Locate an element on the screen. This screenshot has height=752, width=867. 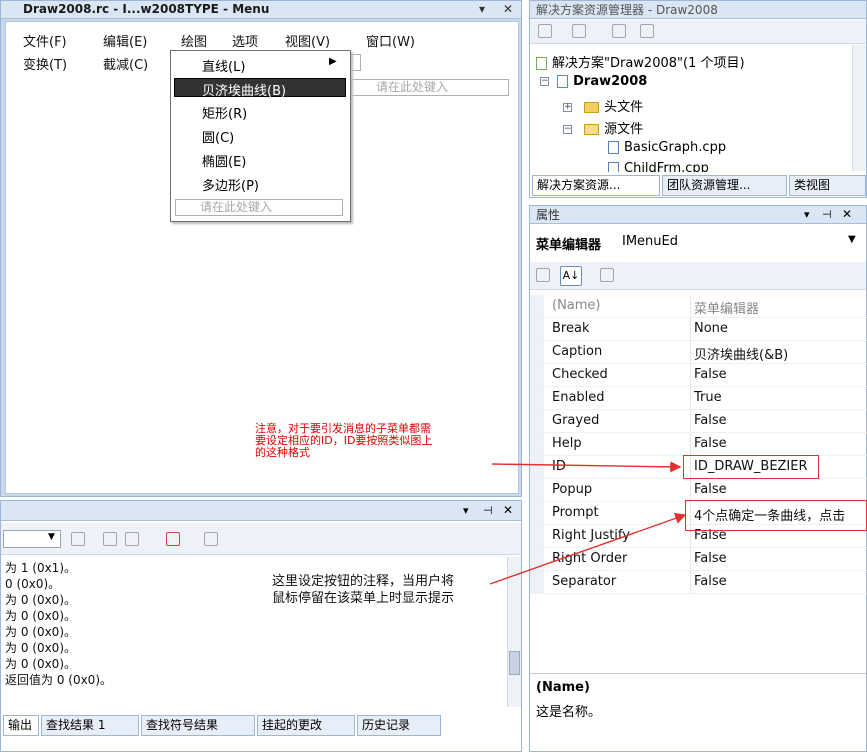
arrow-to-prompt is located at coordinates (588, 548).